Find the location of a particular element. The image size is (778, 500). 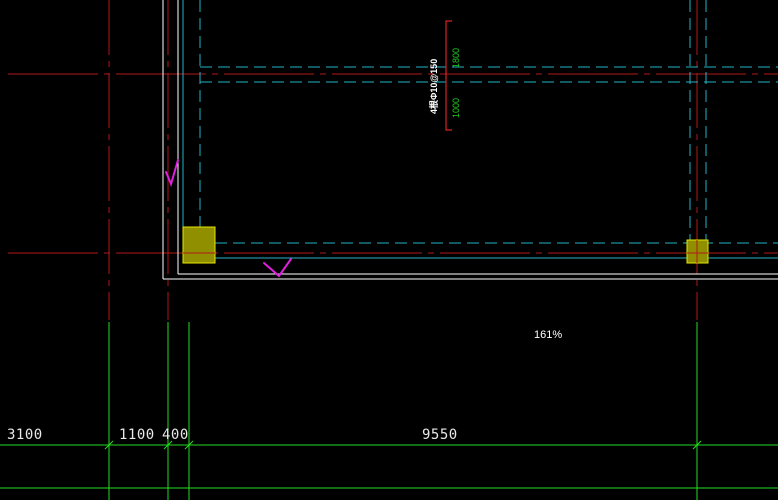

dim-text-400: 400 is located at coordinates (175, 435).